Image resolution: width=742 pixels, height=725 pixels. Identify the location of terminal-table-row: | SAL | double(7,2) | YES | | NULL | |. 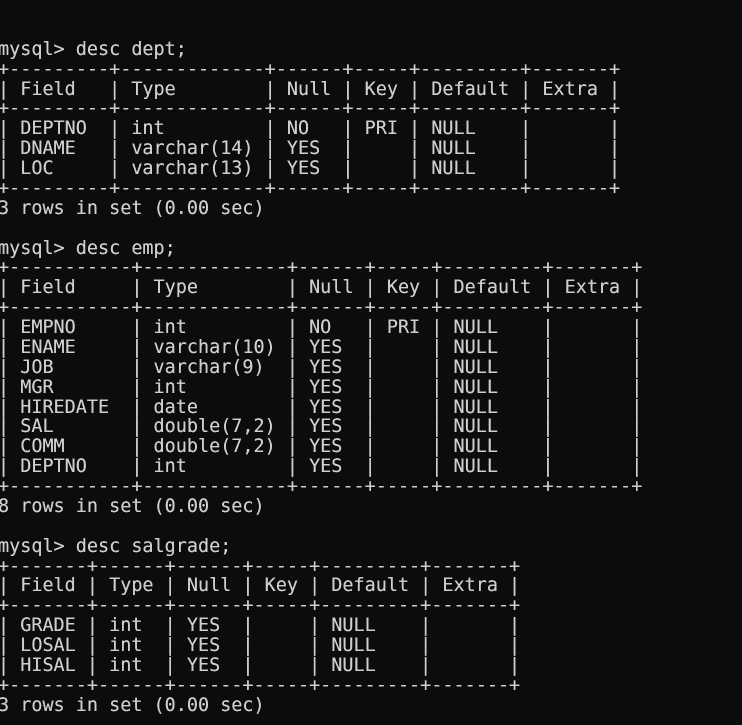
(321, 427).